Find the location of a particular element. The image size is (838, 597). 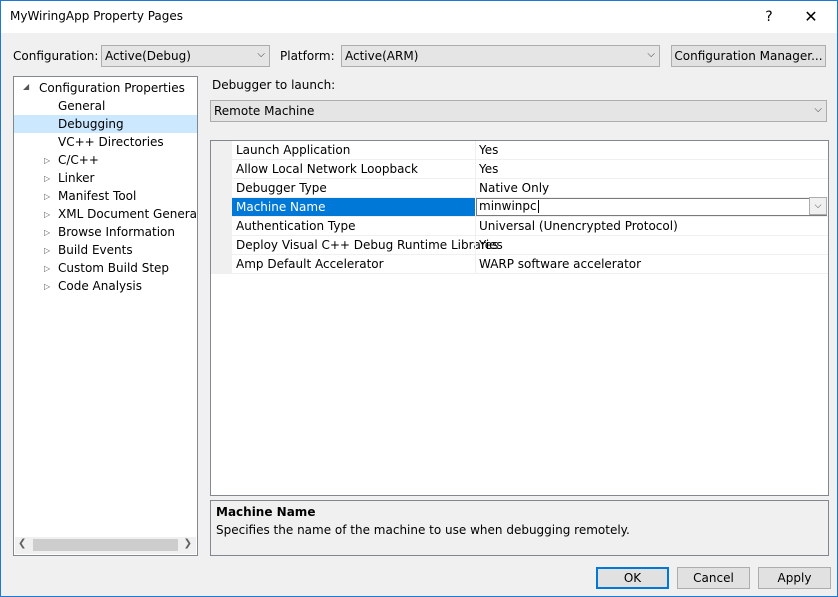

machine-name-value: minwinpc is located at coordinates (508, 206).